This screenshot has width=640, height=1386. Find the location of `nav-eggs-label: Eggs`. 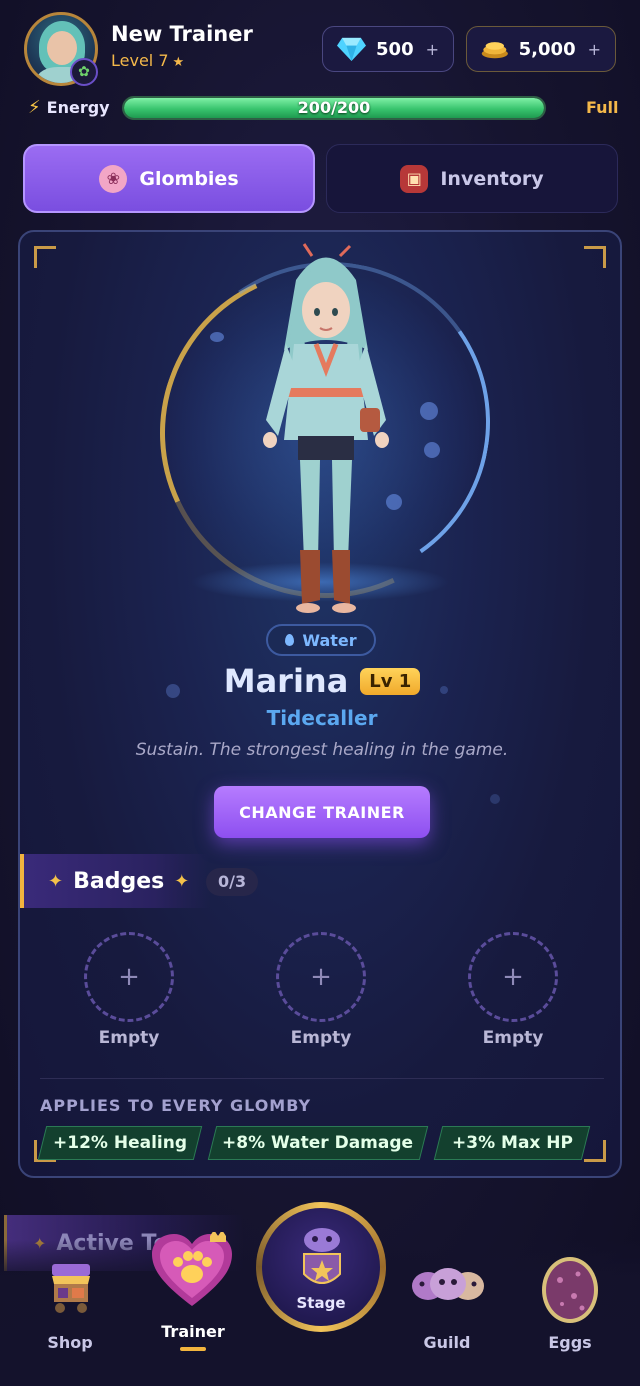

nav-eggs-label: Eggs is located at coordinates (570, 1342).